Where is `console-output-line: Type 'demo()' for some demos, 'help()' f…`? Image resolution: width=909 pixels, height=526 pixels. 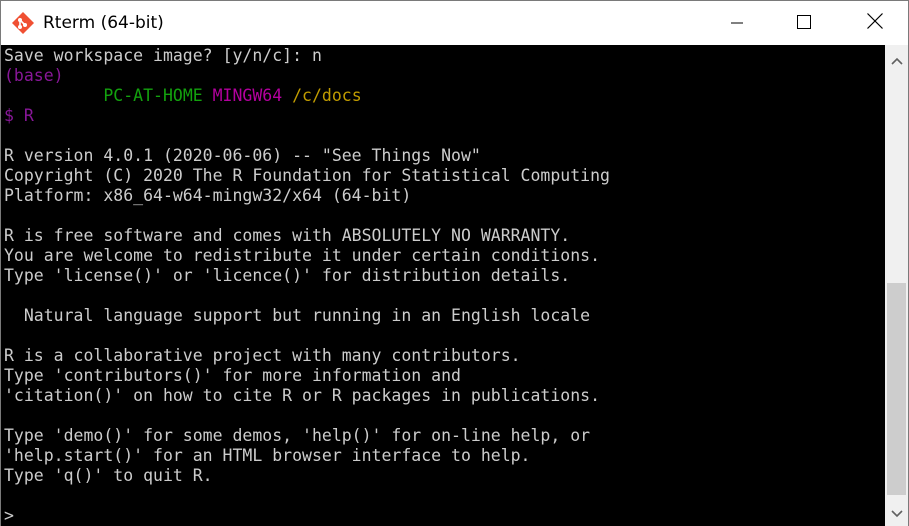
console-output-line: Type 'demo()' for some demos, 'help()' f… is located at coordinates (297, 435).